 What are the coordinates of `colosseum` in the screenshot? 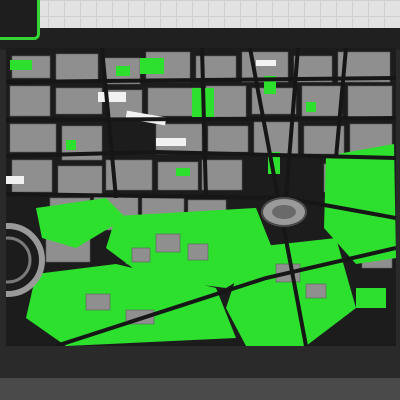 It's located at (284, 212).